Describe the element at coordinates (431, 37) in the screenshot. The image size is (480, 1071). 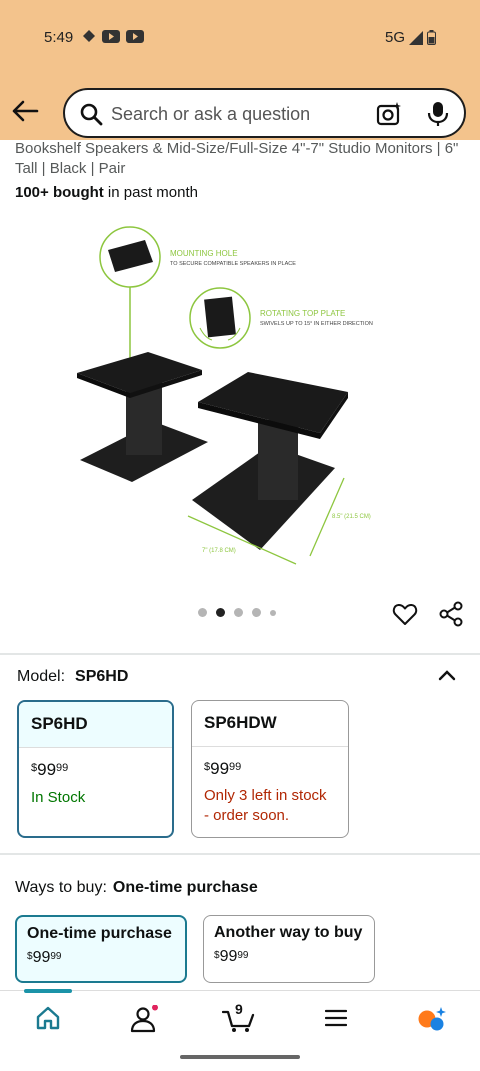
I see `battery-icon` at that location.